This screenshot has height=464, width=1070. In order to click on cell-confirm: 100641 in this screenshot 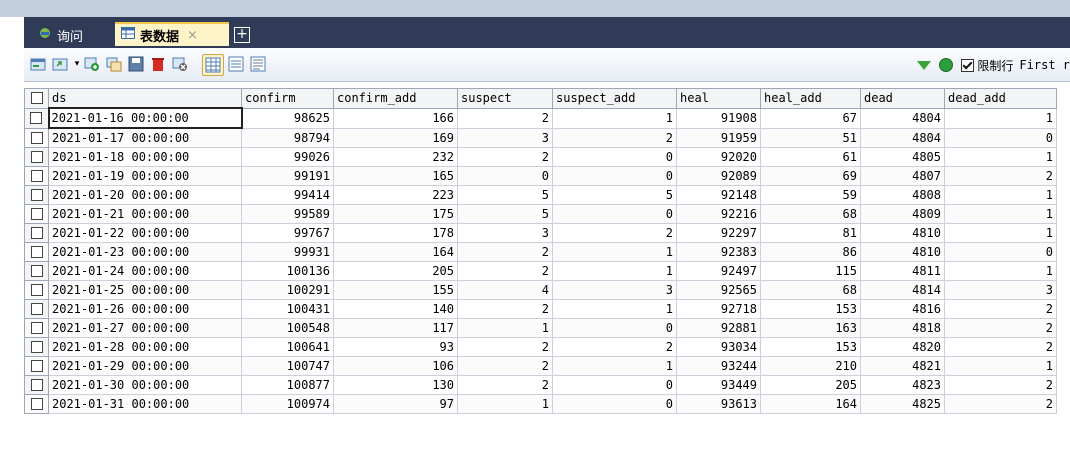, I will do `click(287, 347)`.